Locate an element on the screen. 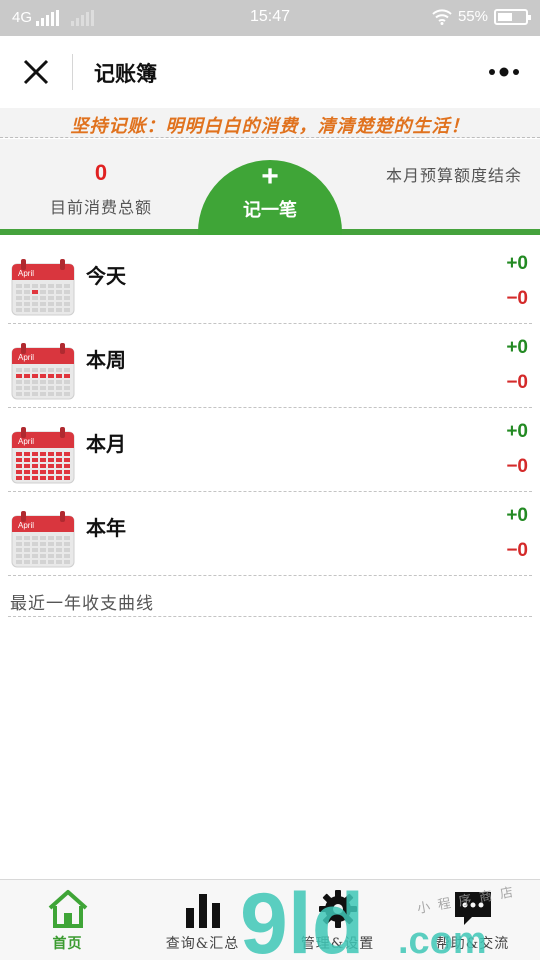 The image size is (540, 960). curve-section-title: 最近一年收支曲线 is located at coordinates (270, 597).